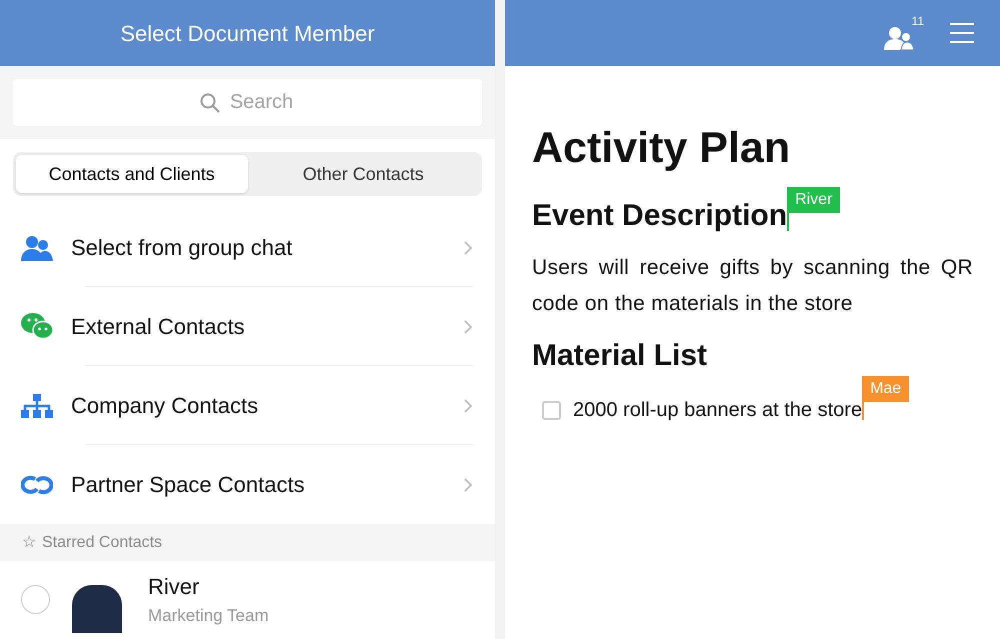  Describe the element at coordinates (35, 599) in the screenshot. I see `radio-button` at that location.